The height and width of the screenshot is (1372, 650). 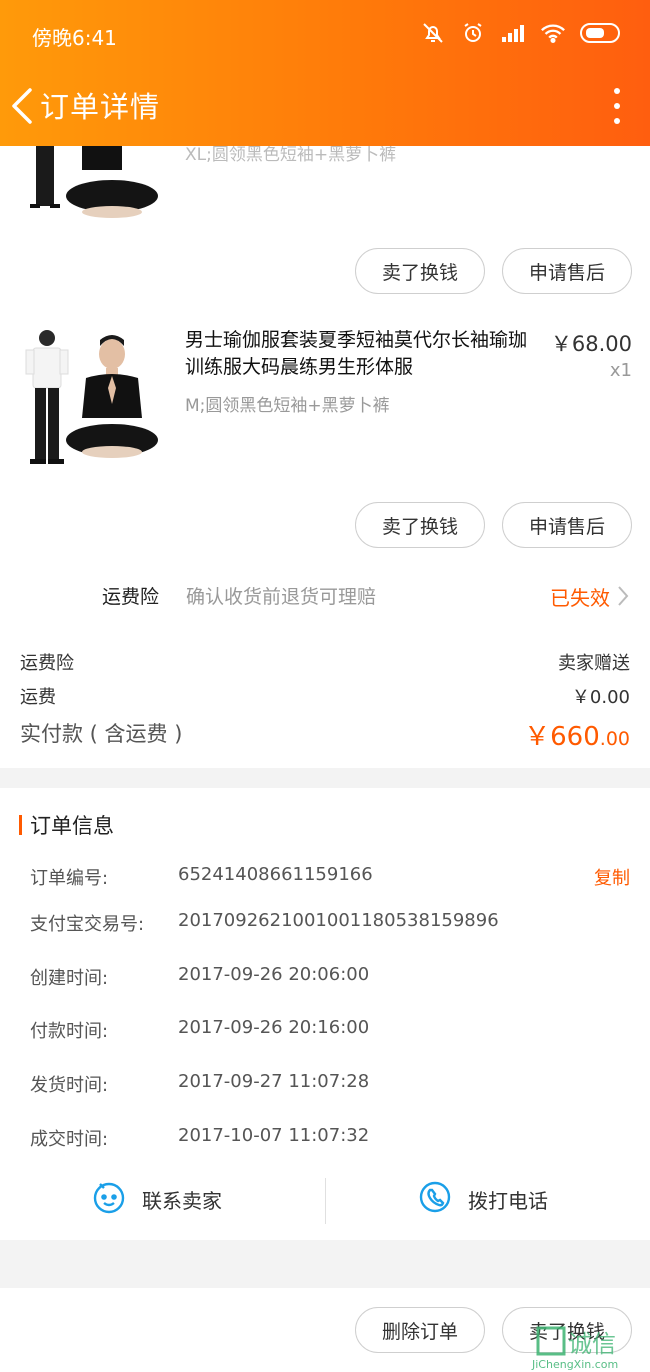 I want to click on phone-icon, so click(x=435, y=1199).